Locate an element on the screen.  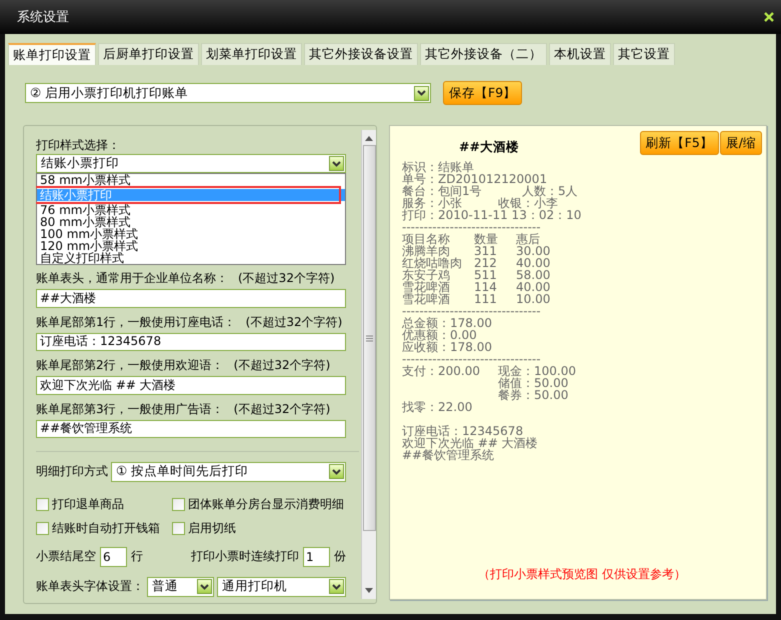
receipt-text: 欢迎下次光临 ## 大酒楼 is located at coordinates (470, 443).